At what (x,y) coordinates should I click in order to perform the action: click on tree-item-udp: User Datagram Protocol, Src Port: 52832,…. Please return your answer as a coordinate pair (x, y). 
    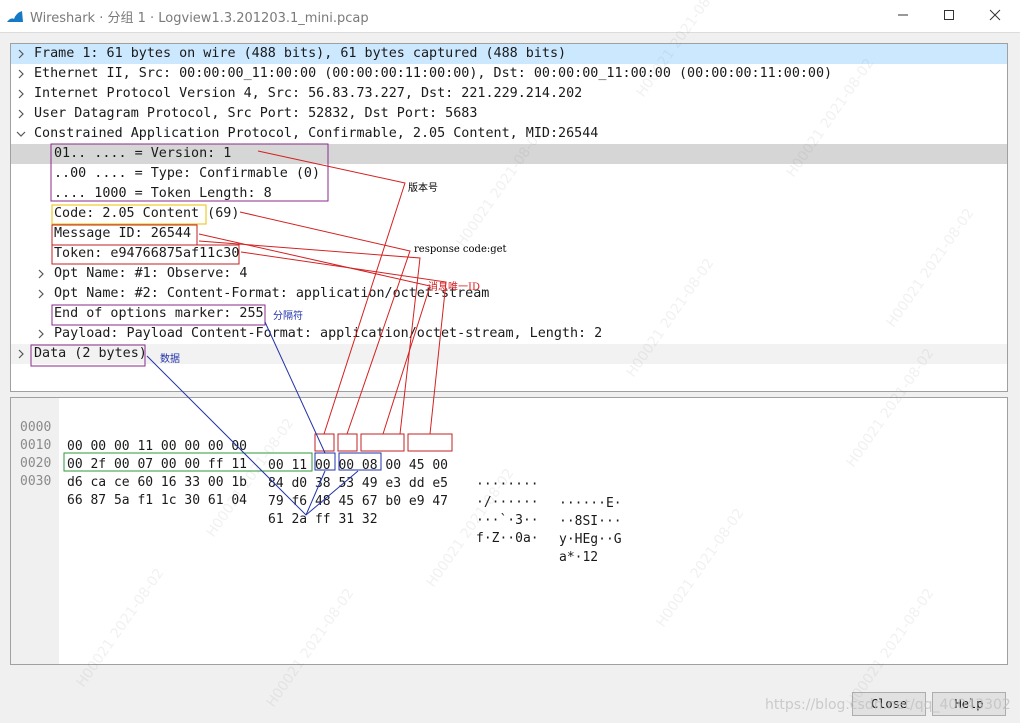
    Looking at the image, I should click on (509, 114).